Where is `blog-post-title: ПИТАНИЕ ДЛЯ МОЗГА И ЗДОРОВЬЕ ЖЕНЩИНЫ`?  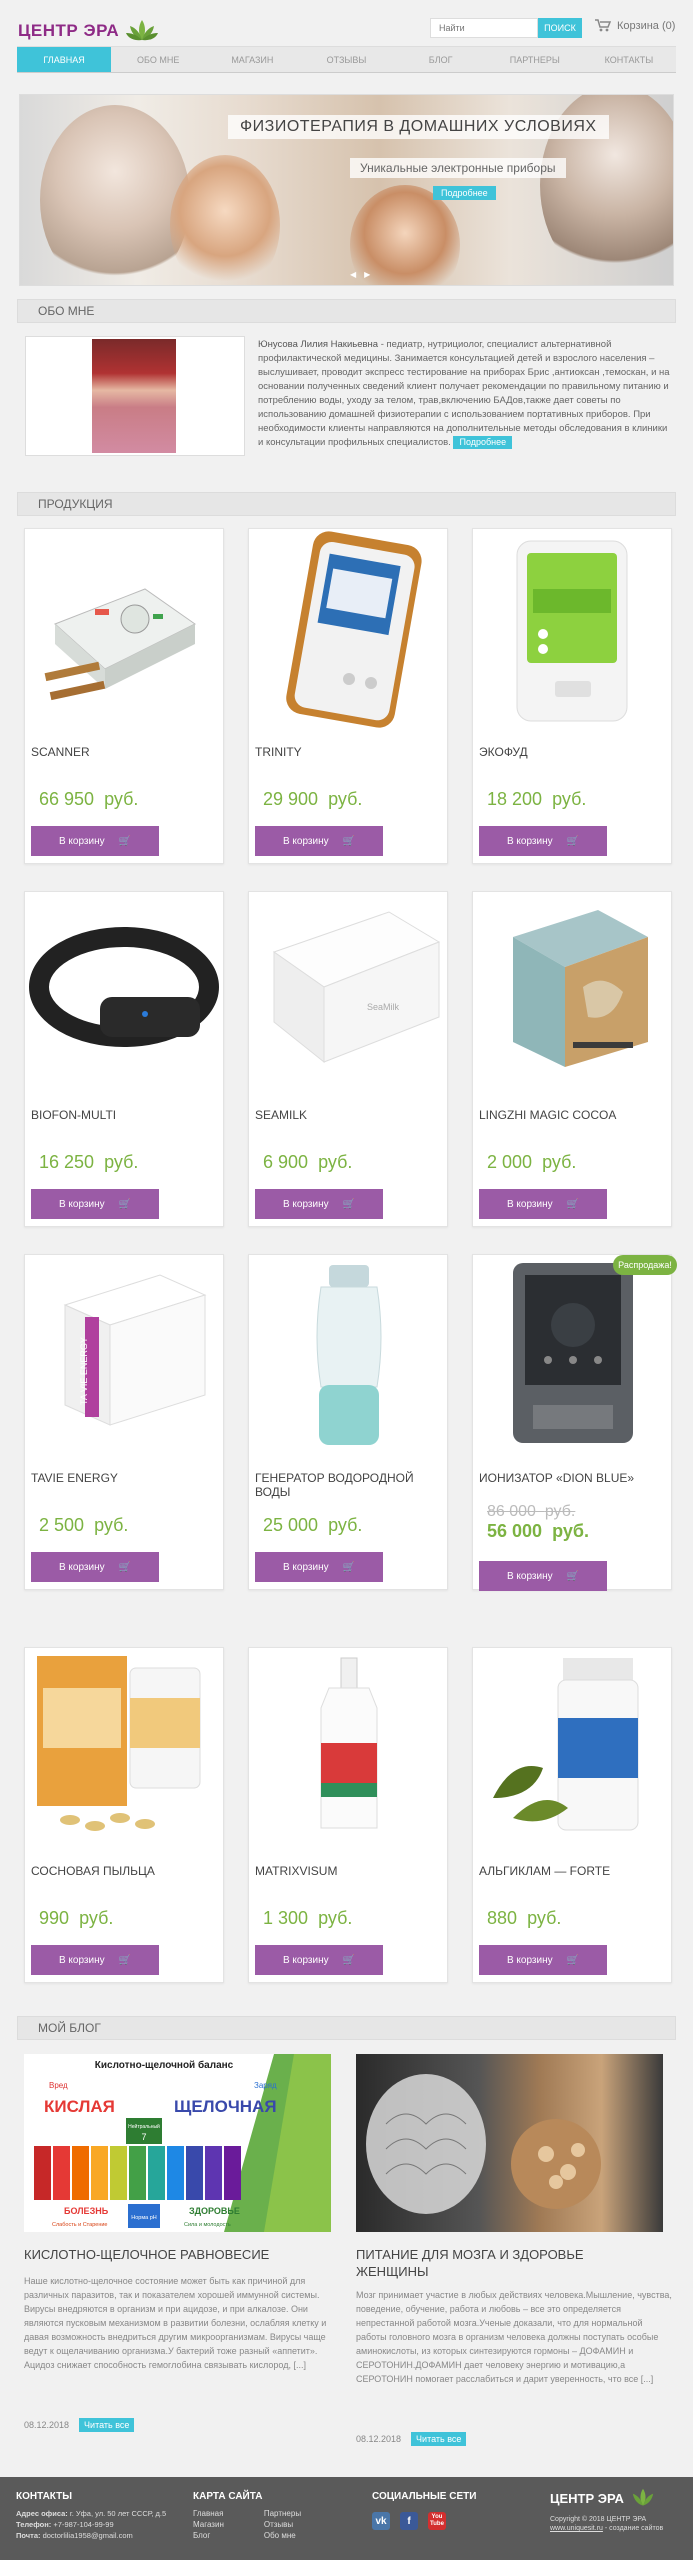
blog-post-title: ПИТАНИЕ ДЛЯ МОЗГА И ЗДОРОВЬЕ ЖЕНЩИНЫ is located at coordinates (506, 2263).